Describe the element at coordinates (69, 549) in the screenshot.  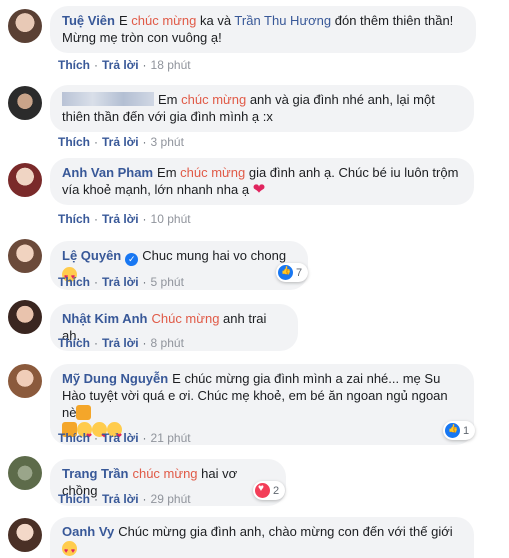
I see `heart-eyes-emoji-icon` at that location.